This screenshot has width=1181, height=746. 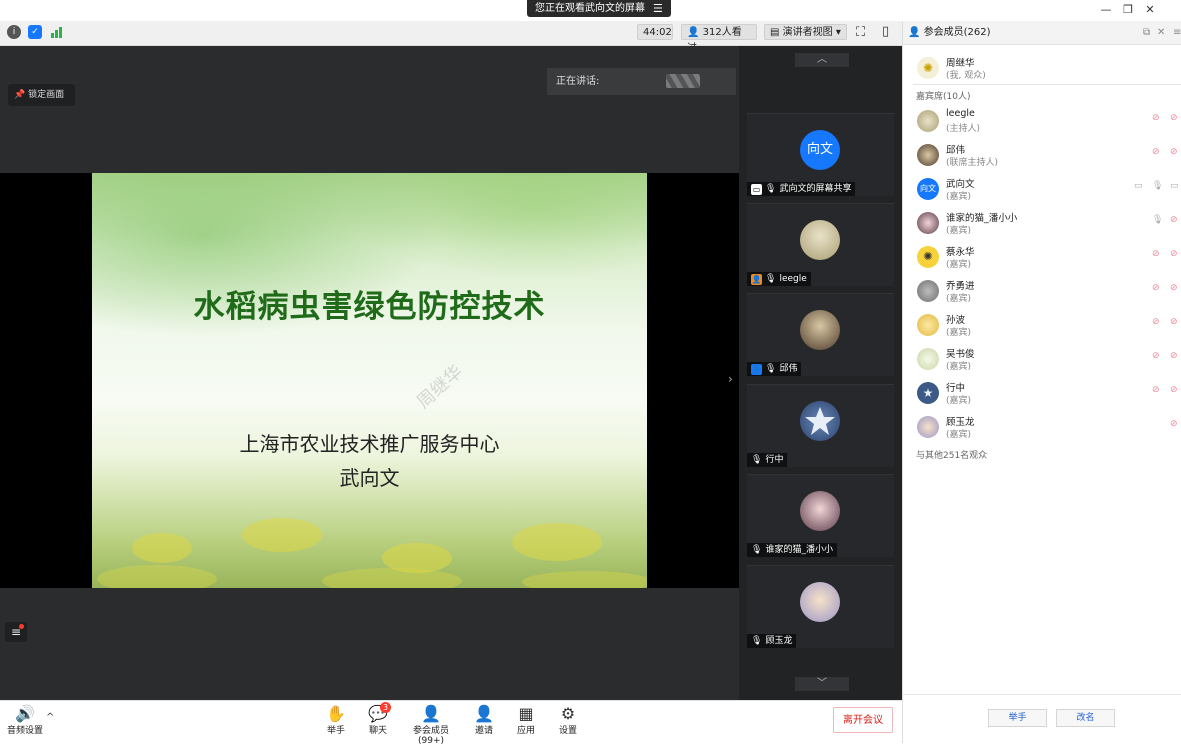 I want to click on mic-muted-icon: 🎙, so click(x=771, y=279).